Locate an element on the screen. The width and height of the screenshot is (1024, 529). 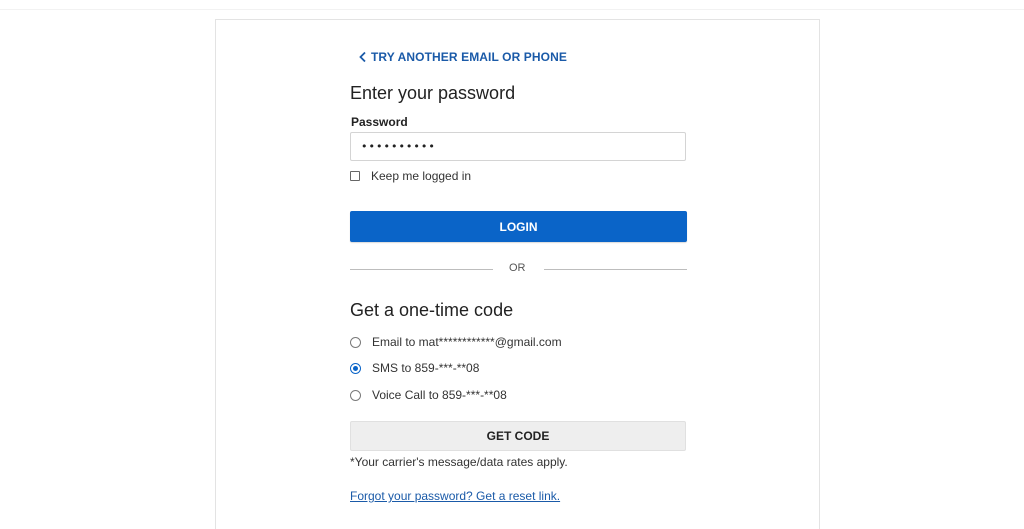
or-divider-right is located at coordinates (615, 269).